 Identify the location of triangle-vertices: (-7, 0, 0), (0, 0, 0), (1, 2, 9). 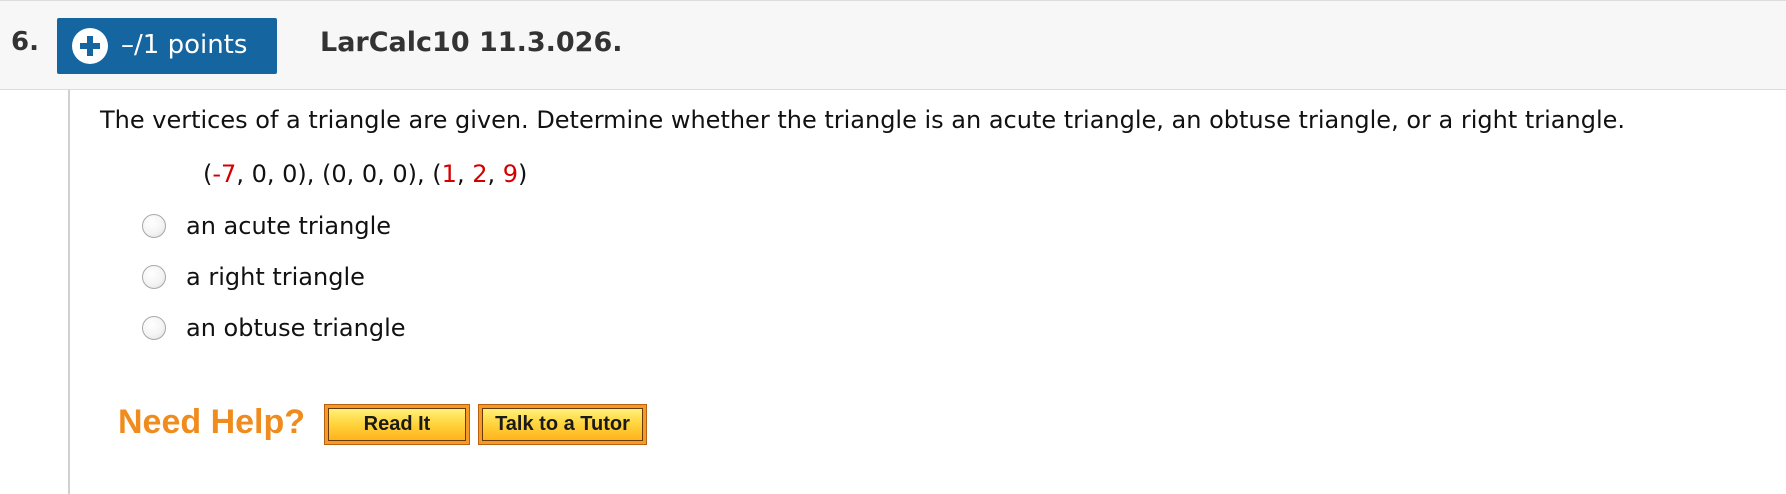
(365, 174).